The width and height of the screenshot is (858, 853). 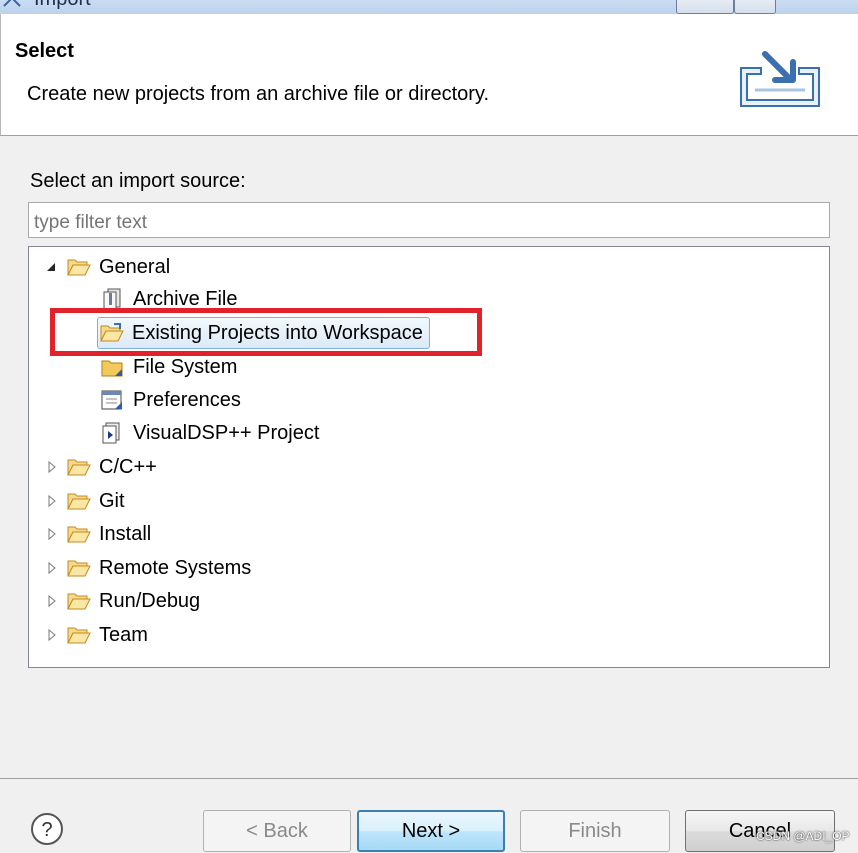 I want to click on tree-item-git: Git, so click(x=85, y=501).